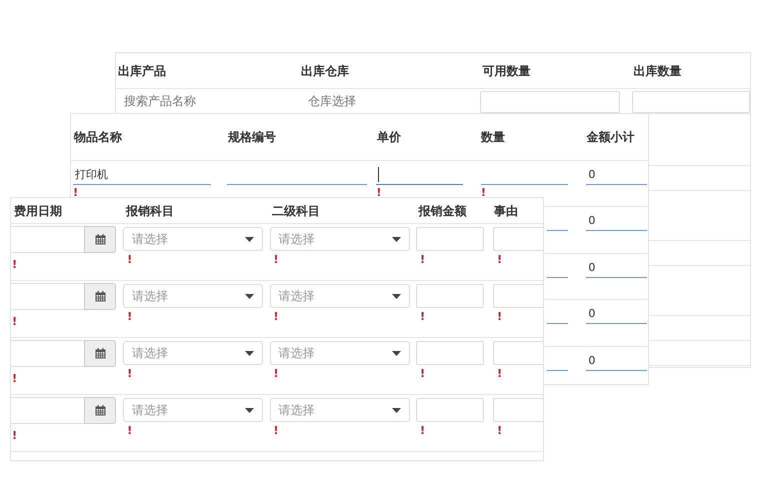 This screenshot has height=500, width=758. I want to click on column-header: 报销科目, so click(150, 211).